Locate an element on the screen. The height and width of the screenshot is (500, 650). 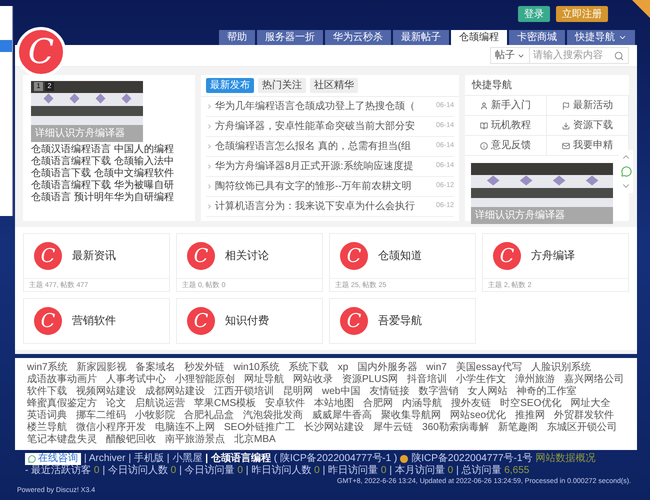
footer-link: 蜂蜜真假鉴定方 is located at coordinates (62, 404).